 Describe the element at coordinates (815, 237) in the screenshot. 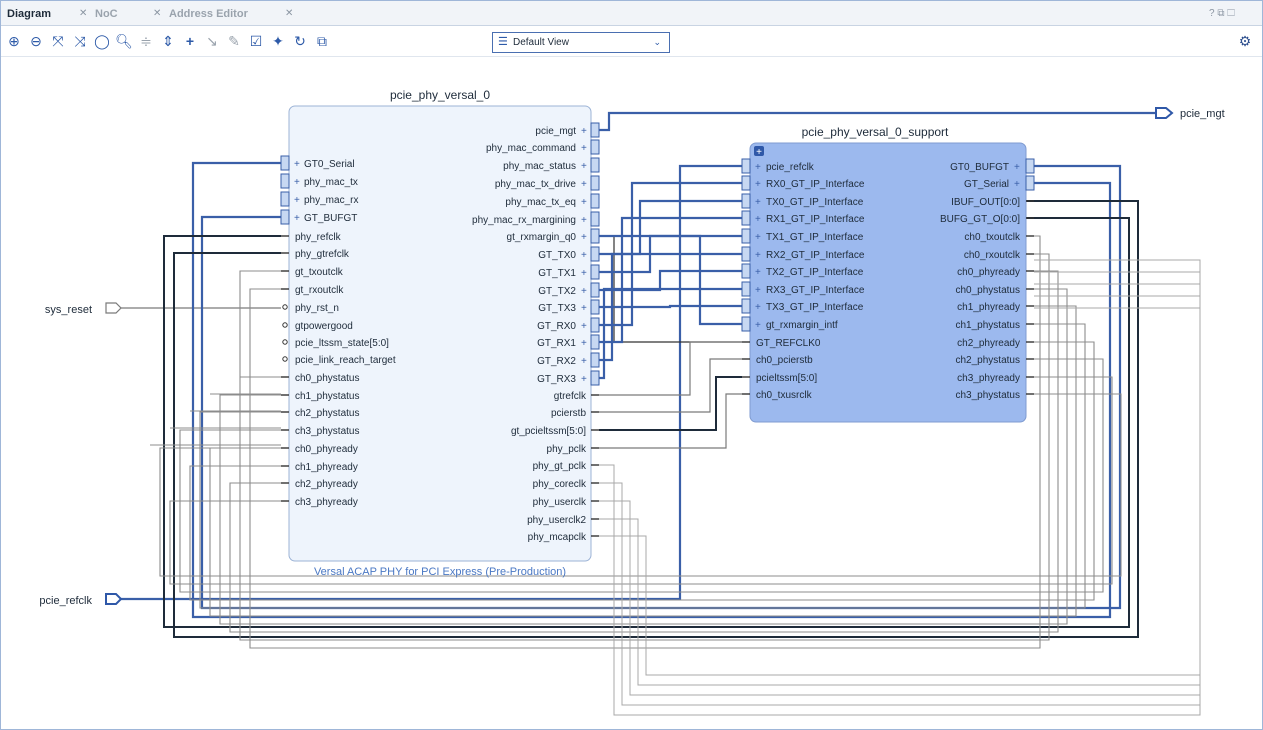

I see `pin-tx1-gt-ip-interface: TX1_GT_IP_Interface` at that location.